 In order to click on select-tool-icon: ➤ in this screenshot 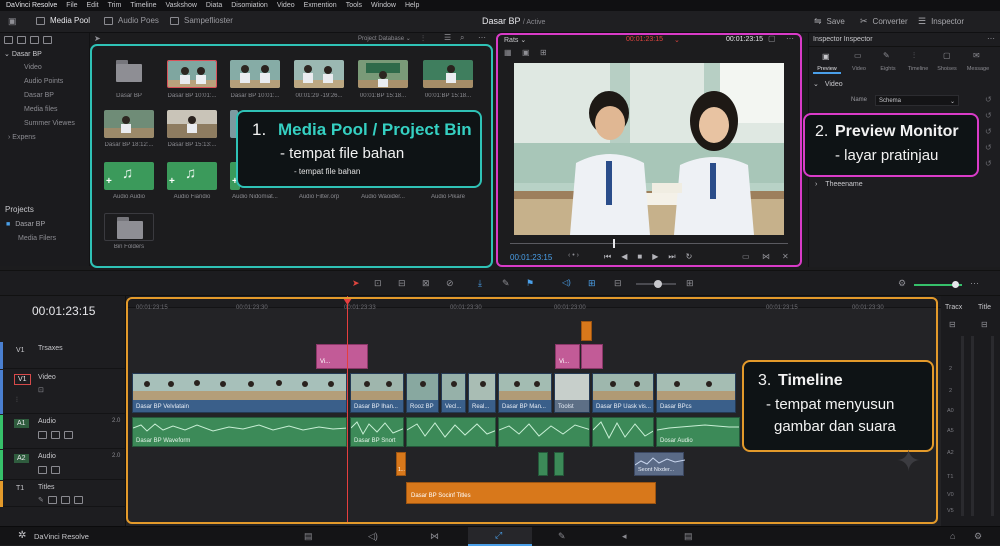, I will do `click(356, 283)`.